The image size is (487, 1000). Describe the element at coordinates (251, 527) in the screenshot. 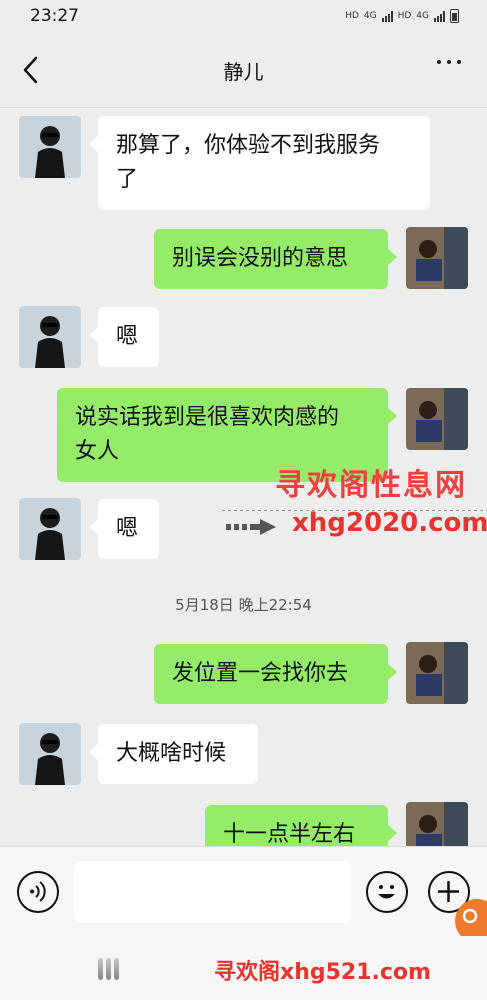

I see `arrow-right-icon` at that location.